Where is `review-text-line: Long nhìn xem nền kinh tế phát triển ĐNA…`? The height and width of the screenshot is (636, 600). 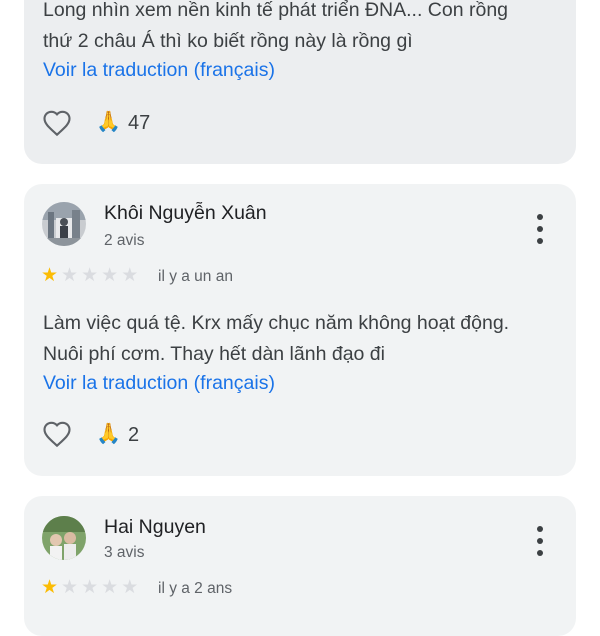
review-text-line: Long nhìn xem nền kinh tế phát triển ĐNA… is located at coordinates (276, 10).